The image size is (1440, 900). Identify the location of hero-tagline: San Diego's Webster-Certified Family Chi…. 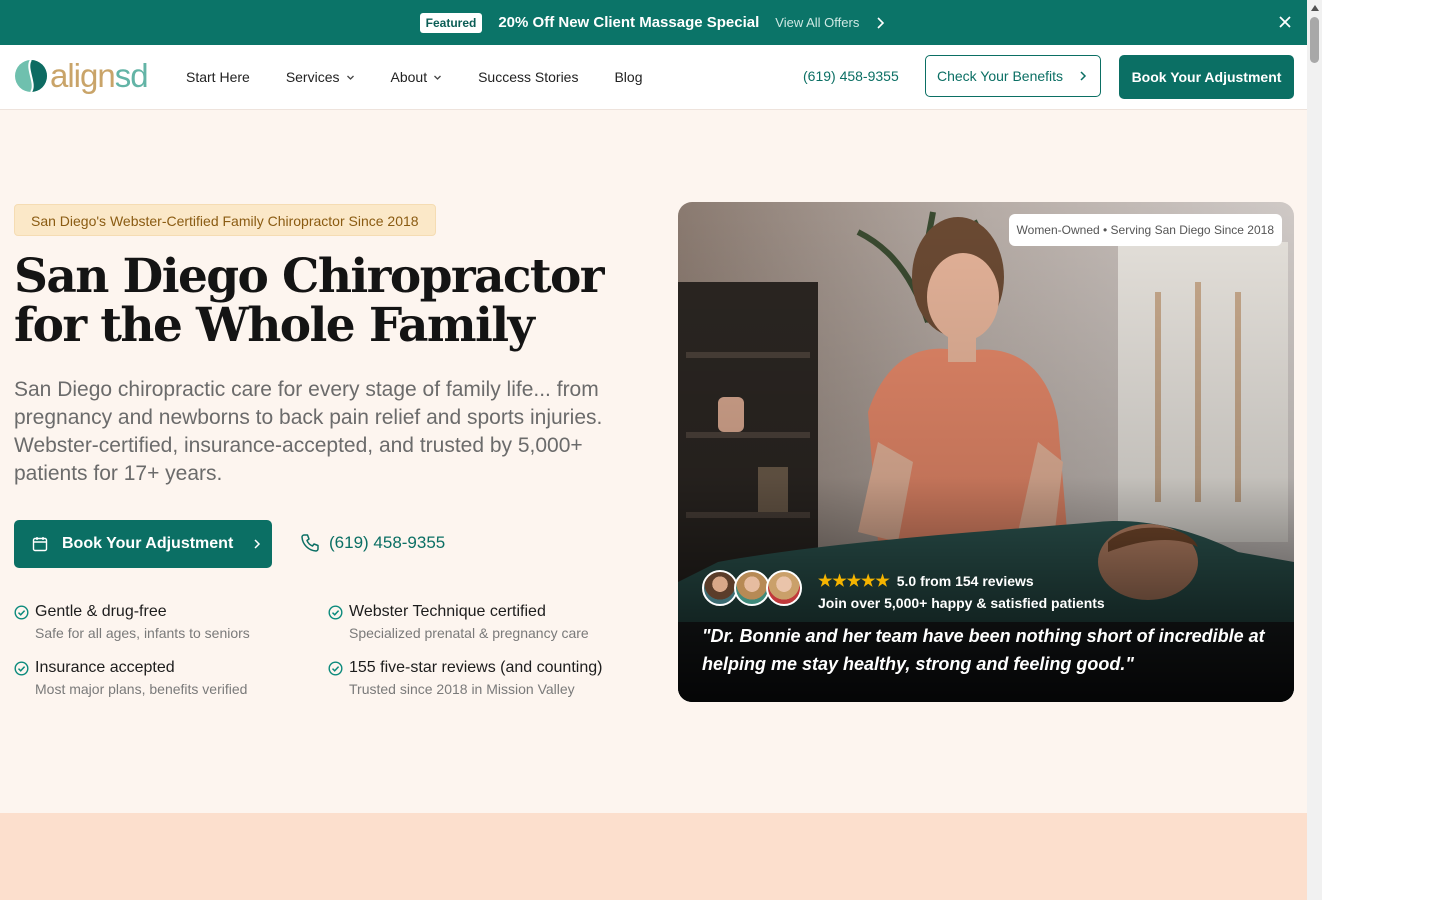
(225, 220).